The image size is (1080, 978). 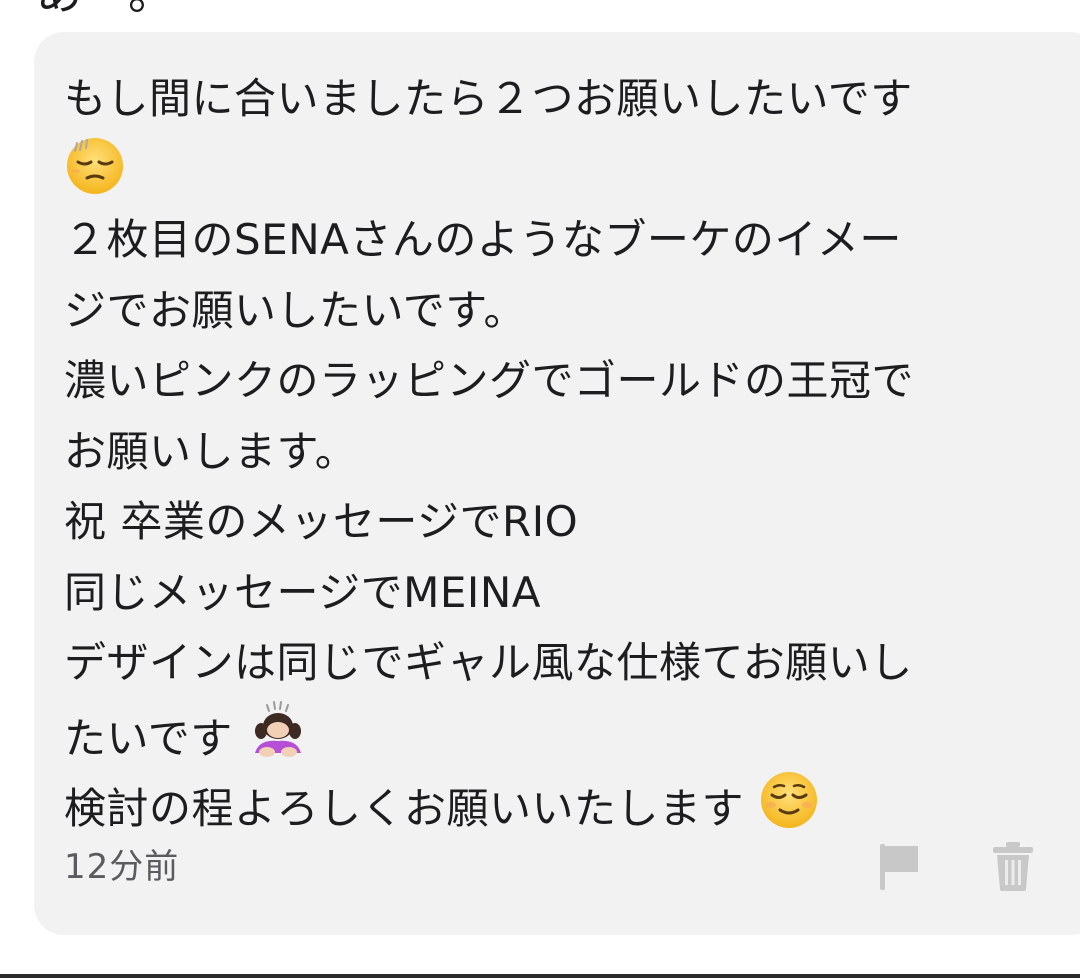 What do you see at coordinates (483, 239) in the screenshot?
I see `comment-line: ２枚目のSENAさんのようなブーケのイメー` at bounding box center [483, 239].